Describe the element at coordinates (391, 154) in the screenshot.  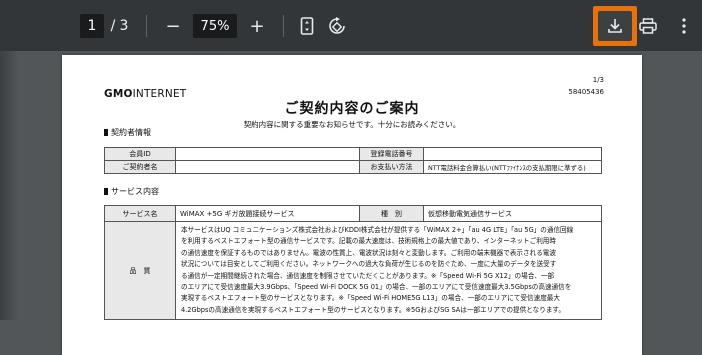
I see `phone-label: 登録電話番号` at that location.